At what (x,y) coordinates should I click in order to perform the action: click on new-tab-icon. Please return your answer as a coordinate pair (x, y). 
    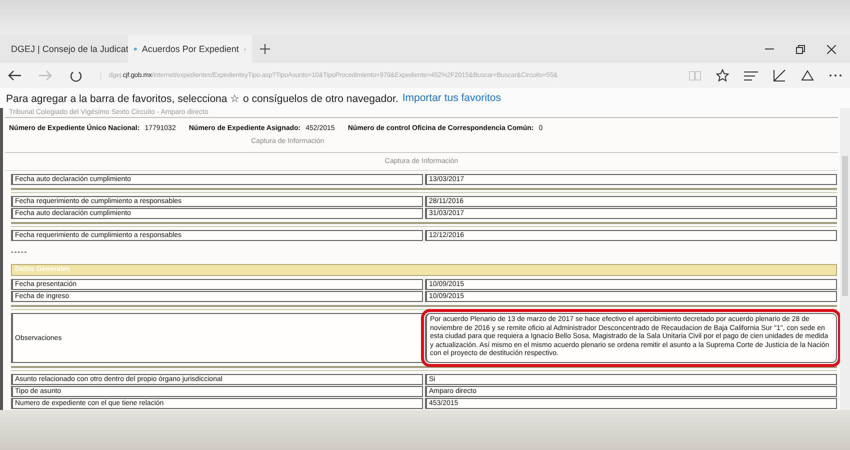
    Looking at the image, I should click on (265, 49).